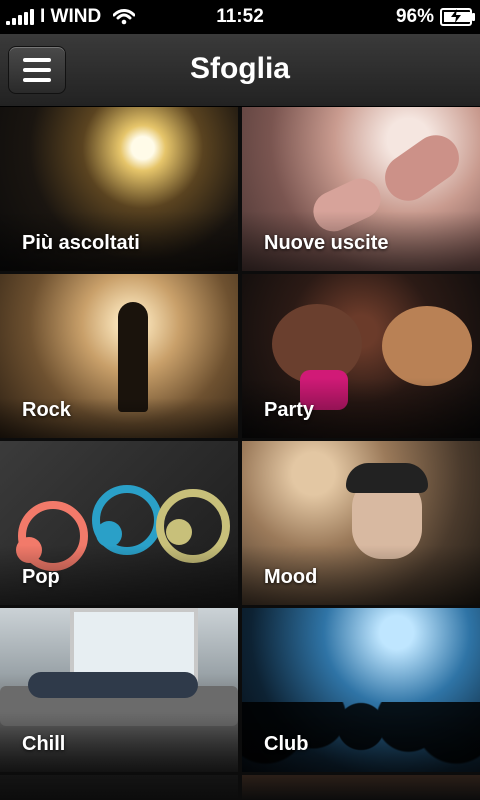  Describe the element at coordinates (44, 744) in the screenshot. I see `tile-label: Chill` at that location.